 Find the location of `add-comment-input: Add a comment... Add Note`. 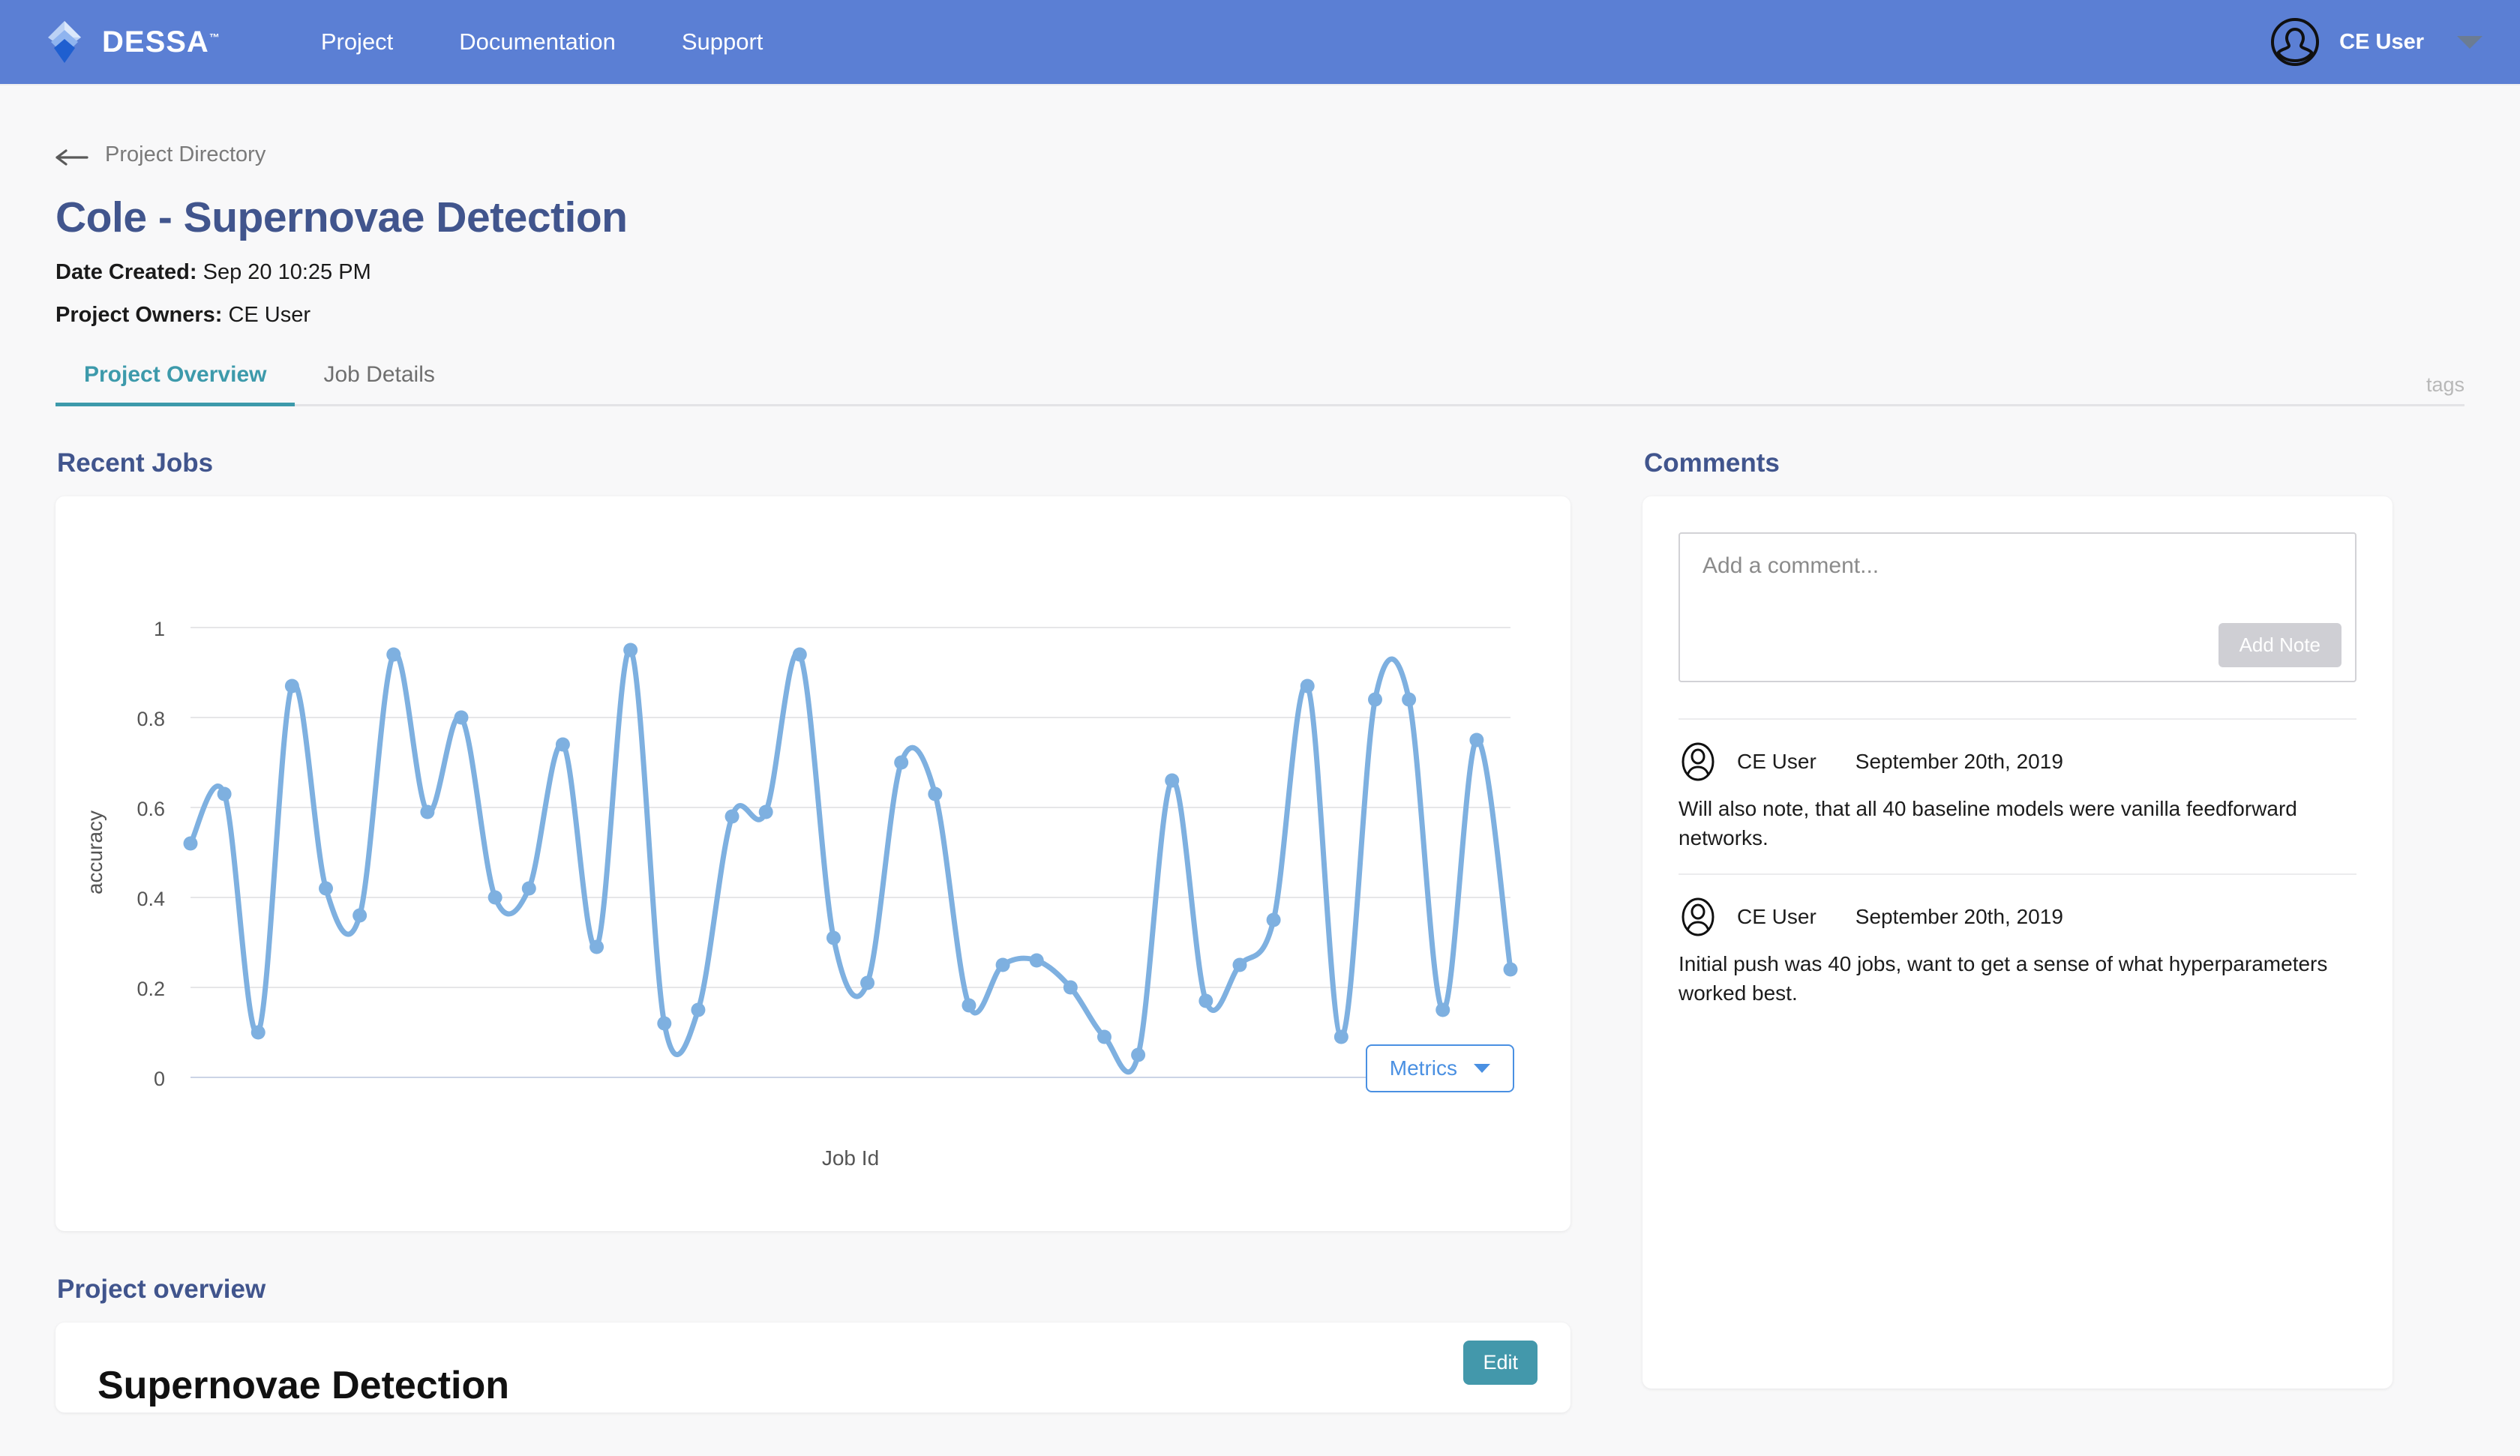

add-comment-input: Add a comment... Add Note is located at coordinates (2017, 607).